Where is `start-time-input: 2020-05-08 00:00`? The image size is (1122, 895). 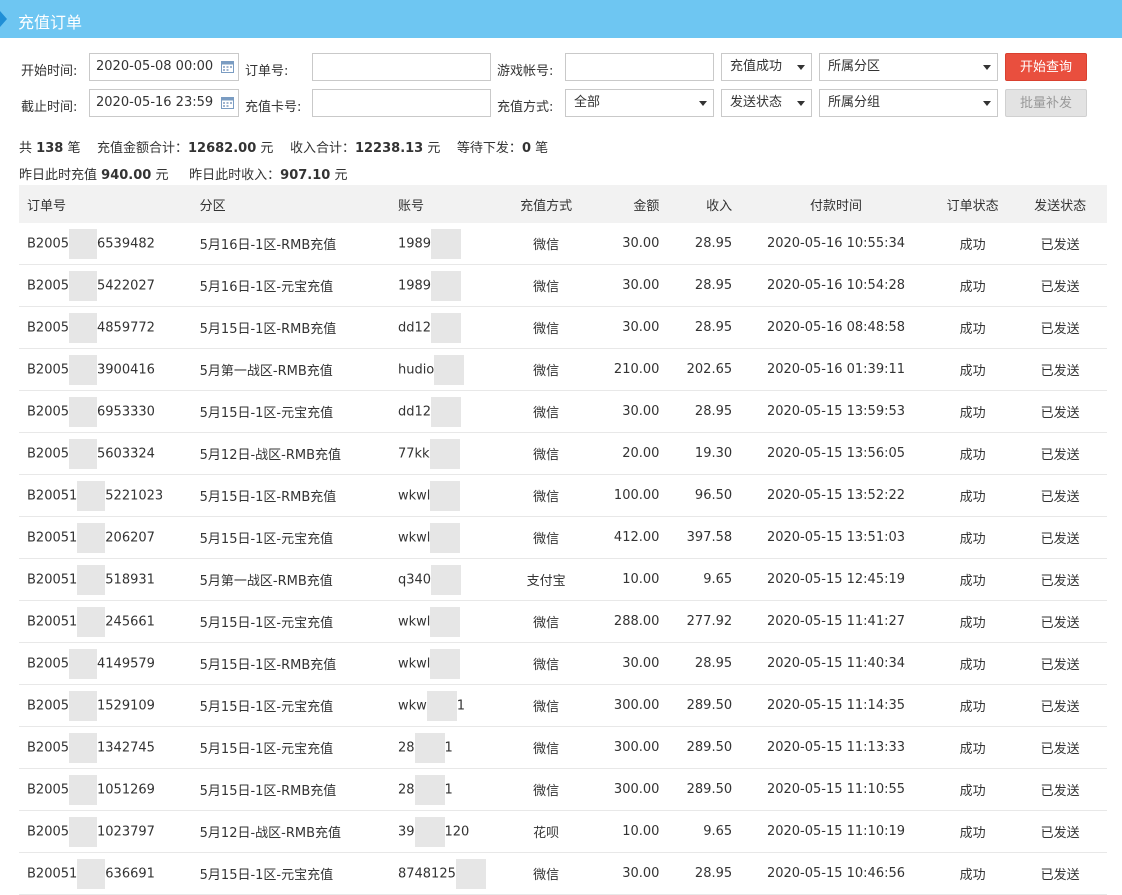 start-time-input: 2020-05-08 00:00 is located at coordinates (164, 67).